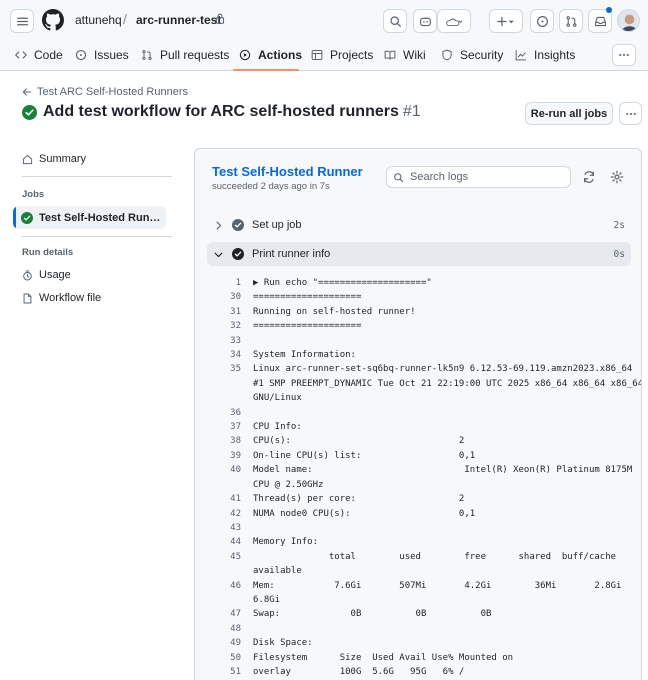 This screenshot has height=680, width=648. I want to click on log-line-number: 45, so click(224, 557).